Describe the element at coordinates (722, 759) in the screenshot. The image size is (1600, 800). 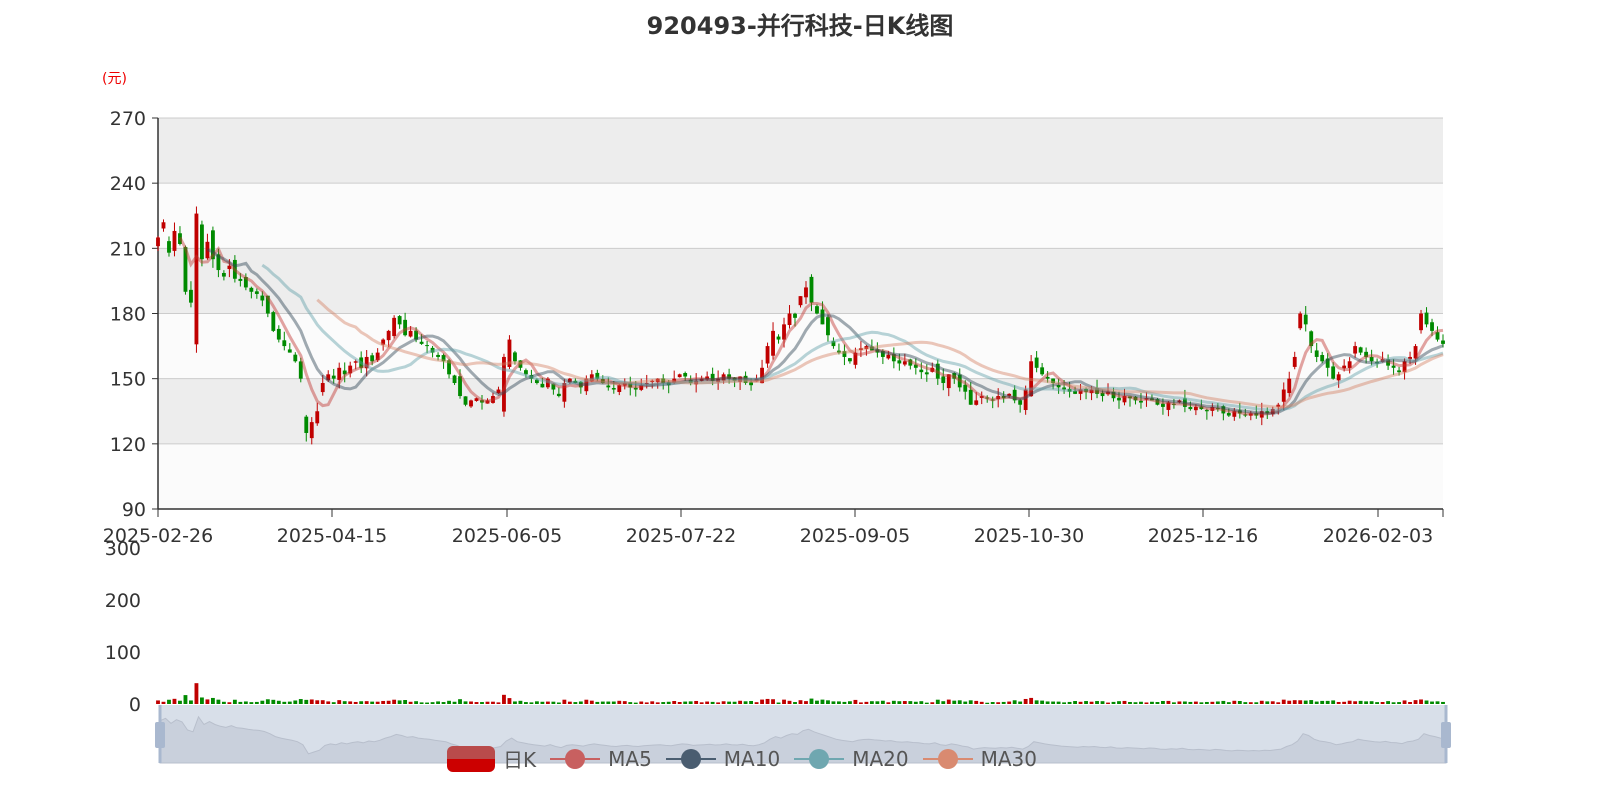
I see `legend-item-ma10: MA10` at that location.